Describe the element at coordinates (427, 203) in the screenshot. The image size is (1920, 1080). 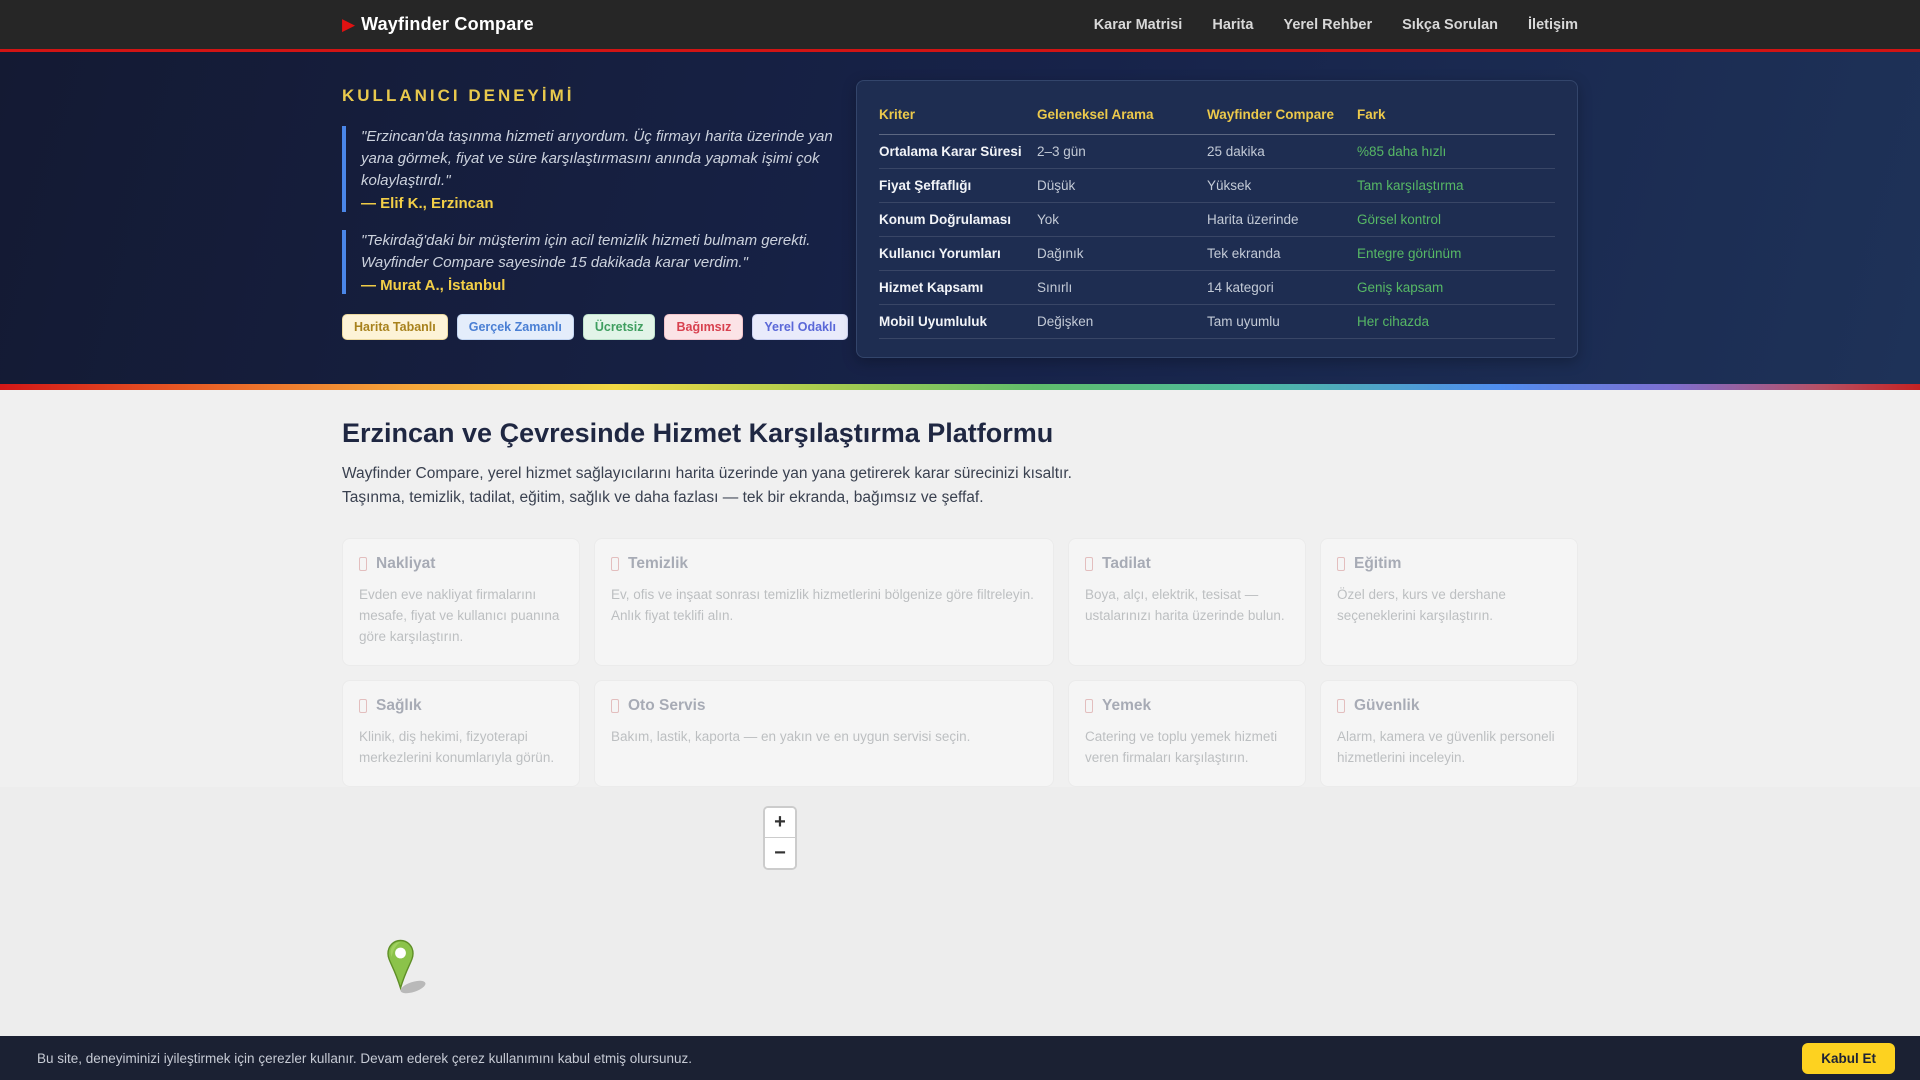
I see `testimonial-author: — Elif K., Erzincan` at that location.